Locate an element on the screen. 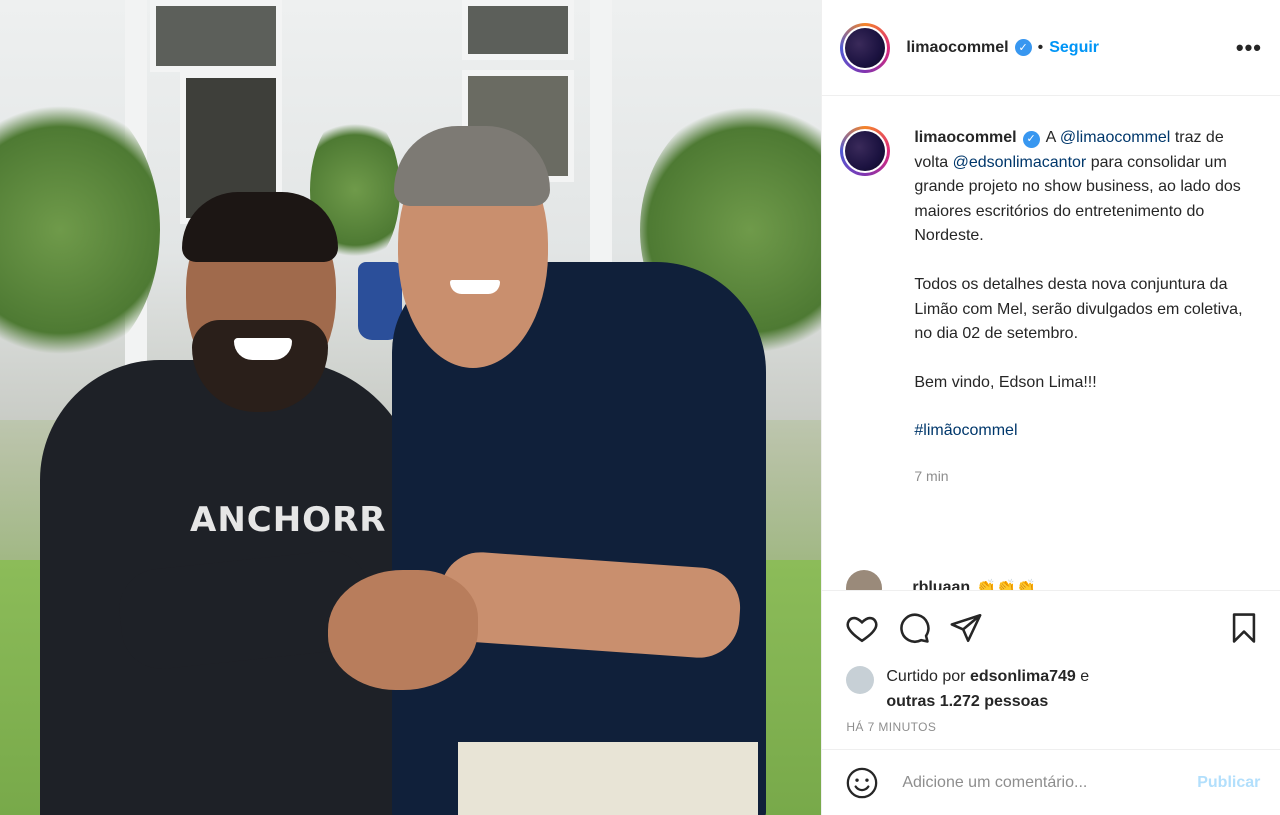 The height and width of the screenshot is (815, 1280). comment-icon is located at coordinates (914, 628).